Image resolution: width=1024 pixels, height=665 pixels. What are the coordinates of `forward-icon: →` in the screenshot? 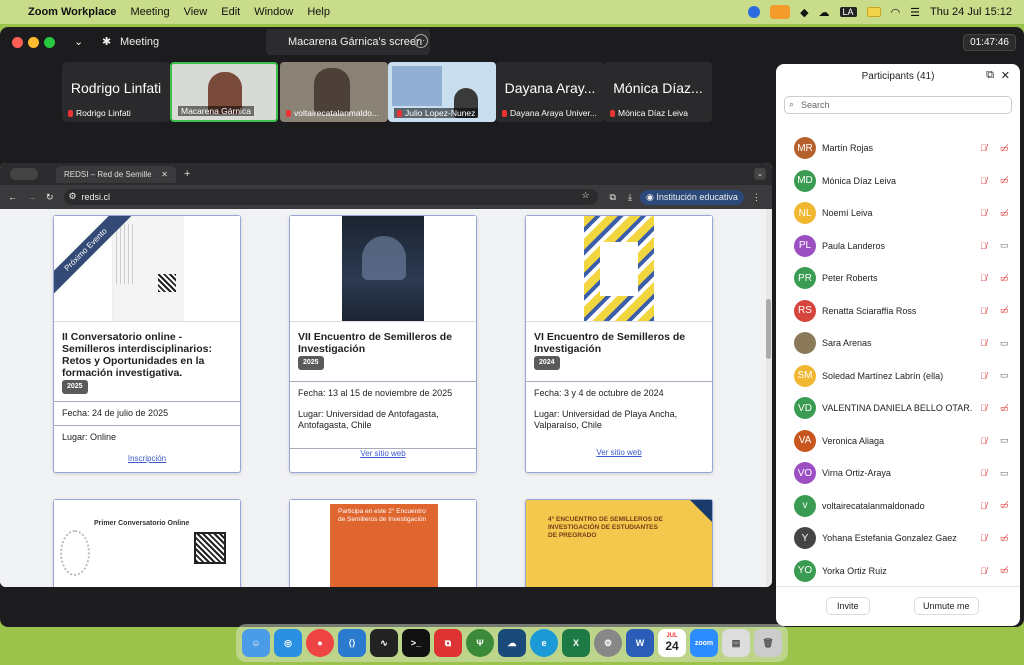 It's located at (31, 197).